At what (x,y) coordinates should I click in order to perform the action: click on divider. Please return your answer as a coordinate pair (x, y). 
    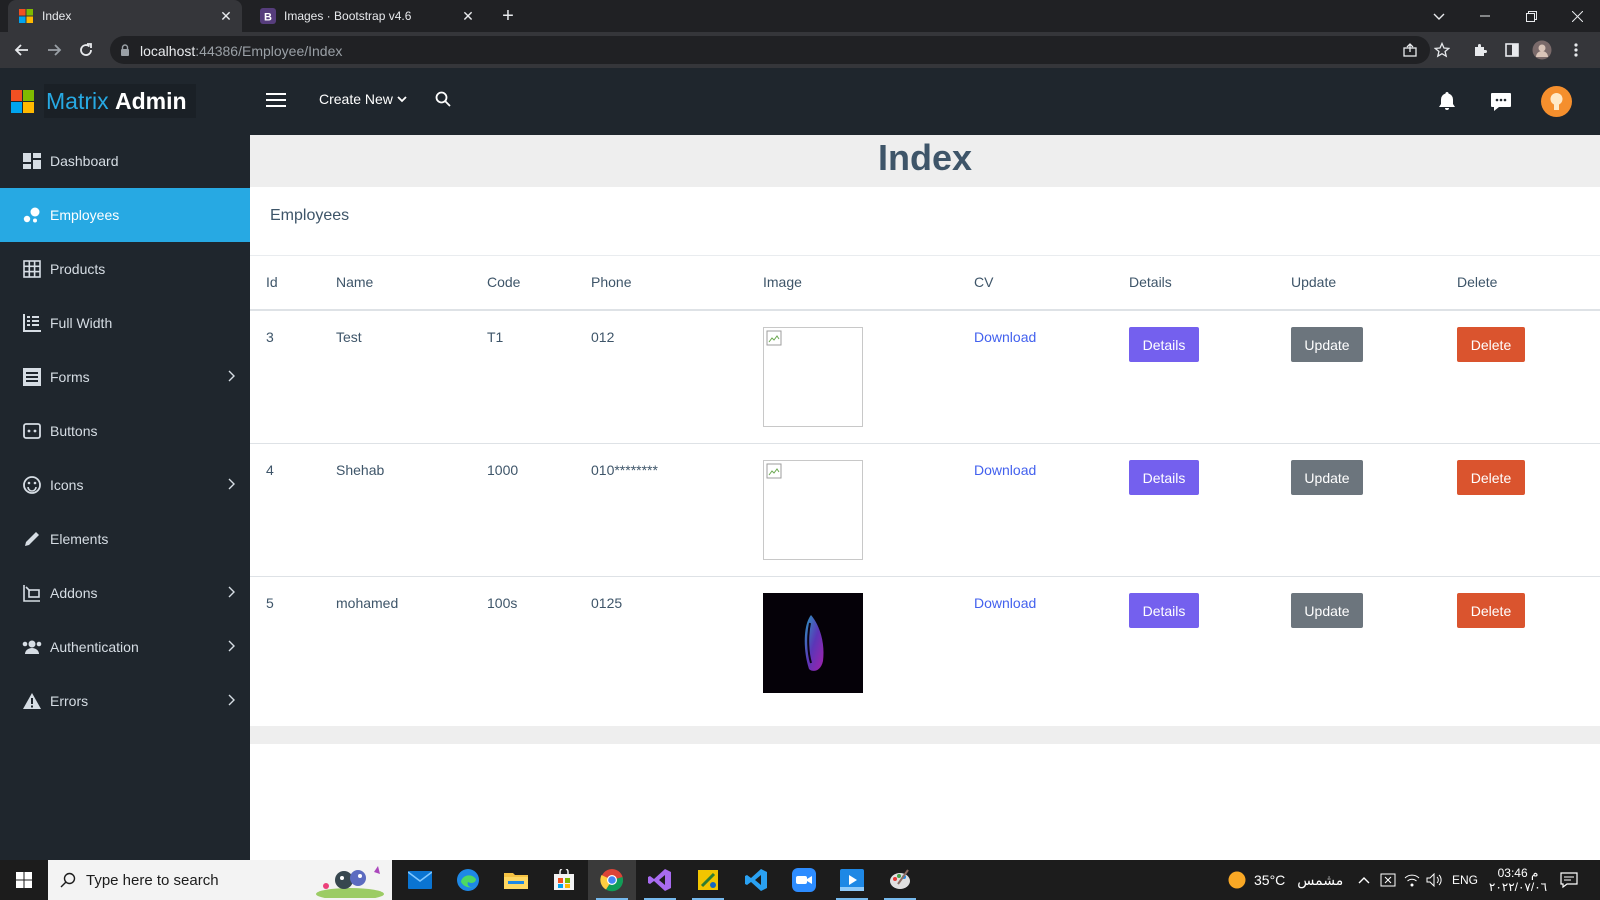
    Looking at the image, I should click on (925, 255).